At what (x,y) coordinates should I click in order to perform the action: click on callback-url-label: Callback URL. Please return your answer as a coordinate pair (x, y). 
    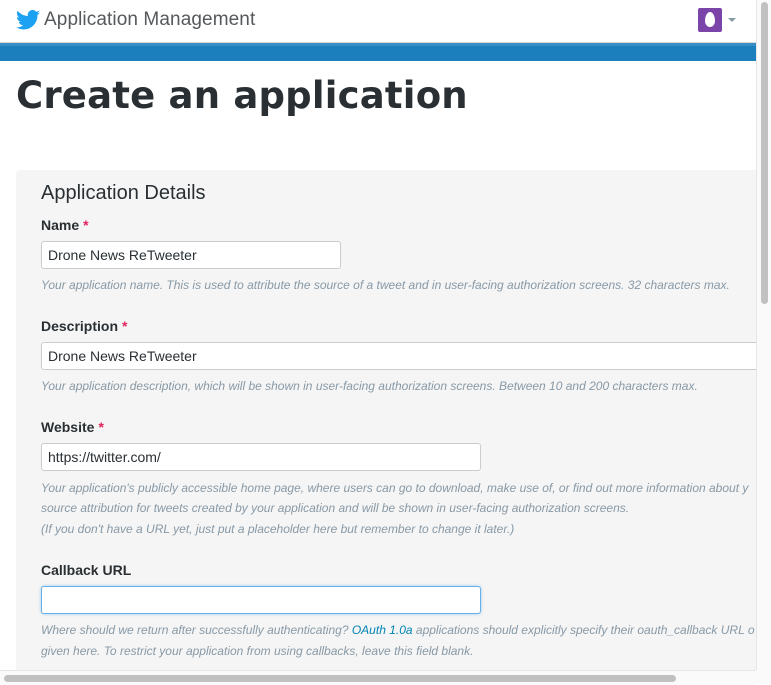
    Looking at the image, I should click on (86, 570).